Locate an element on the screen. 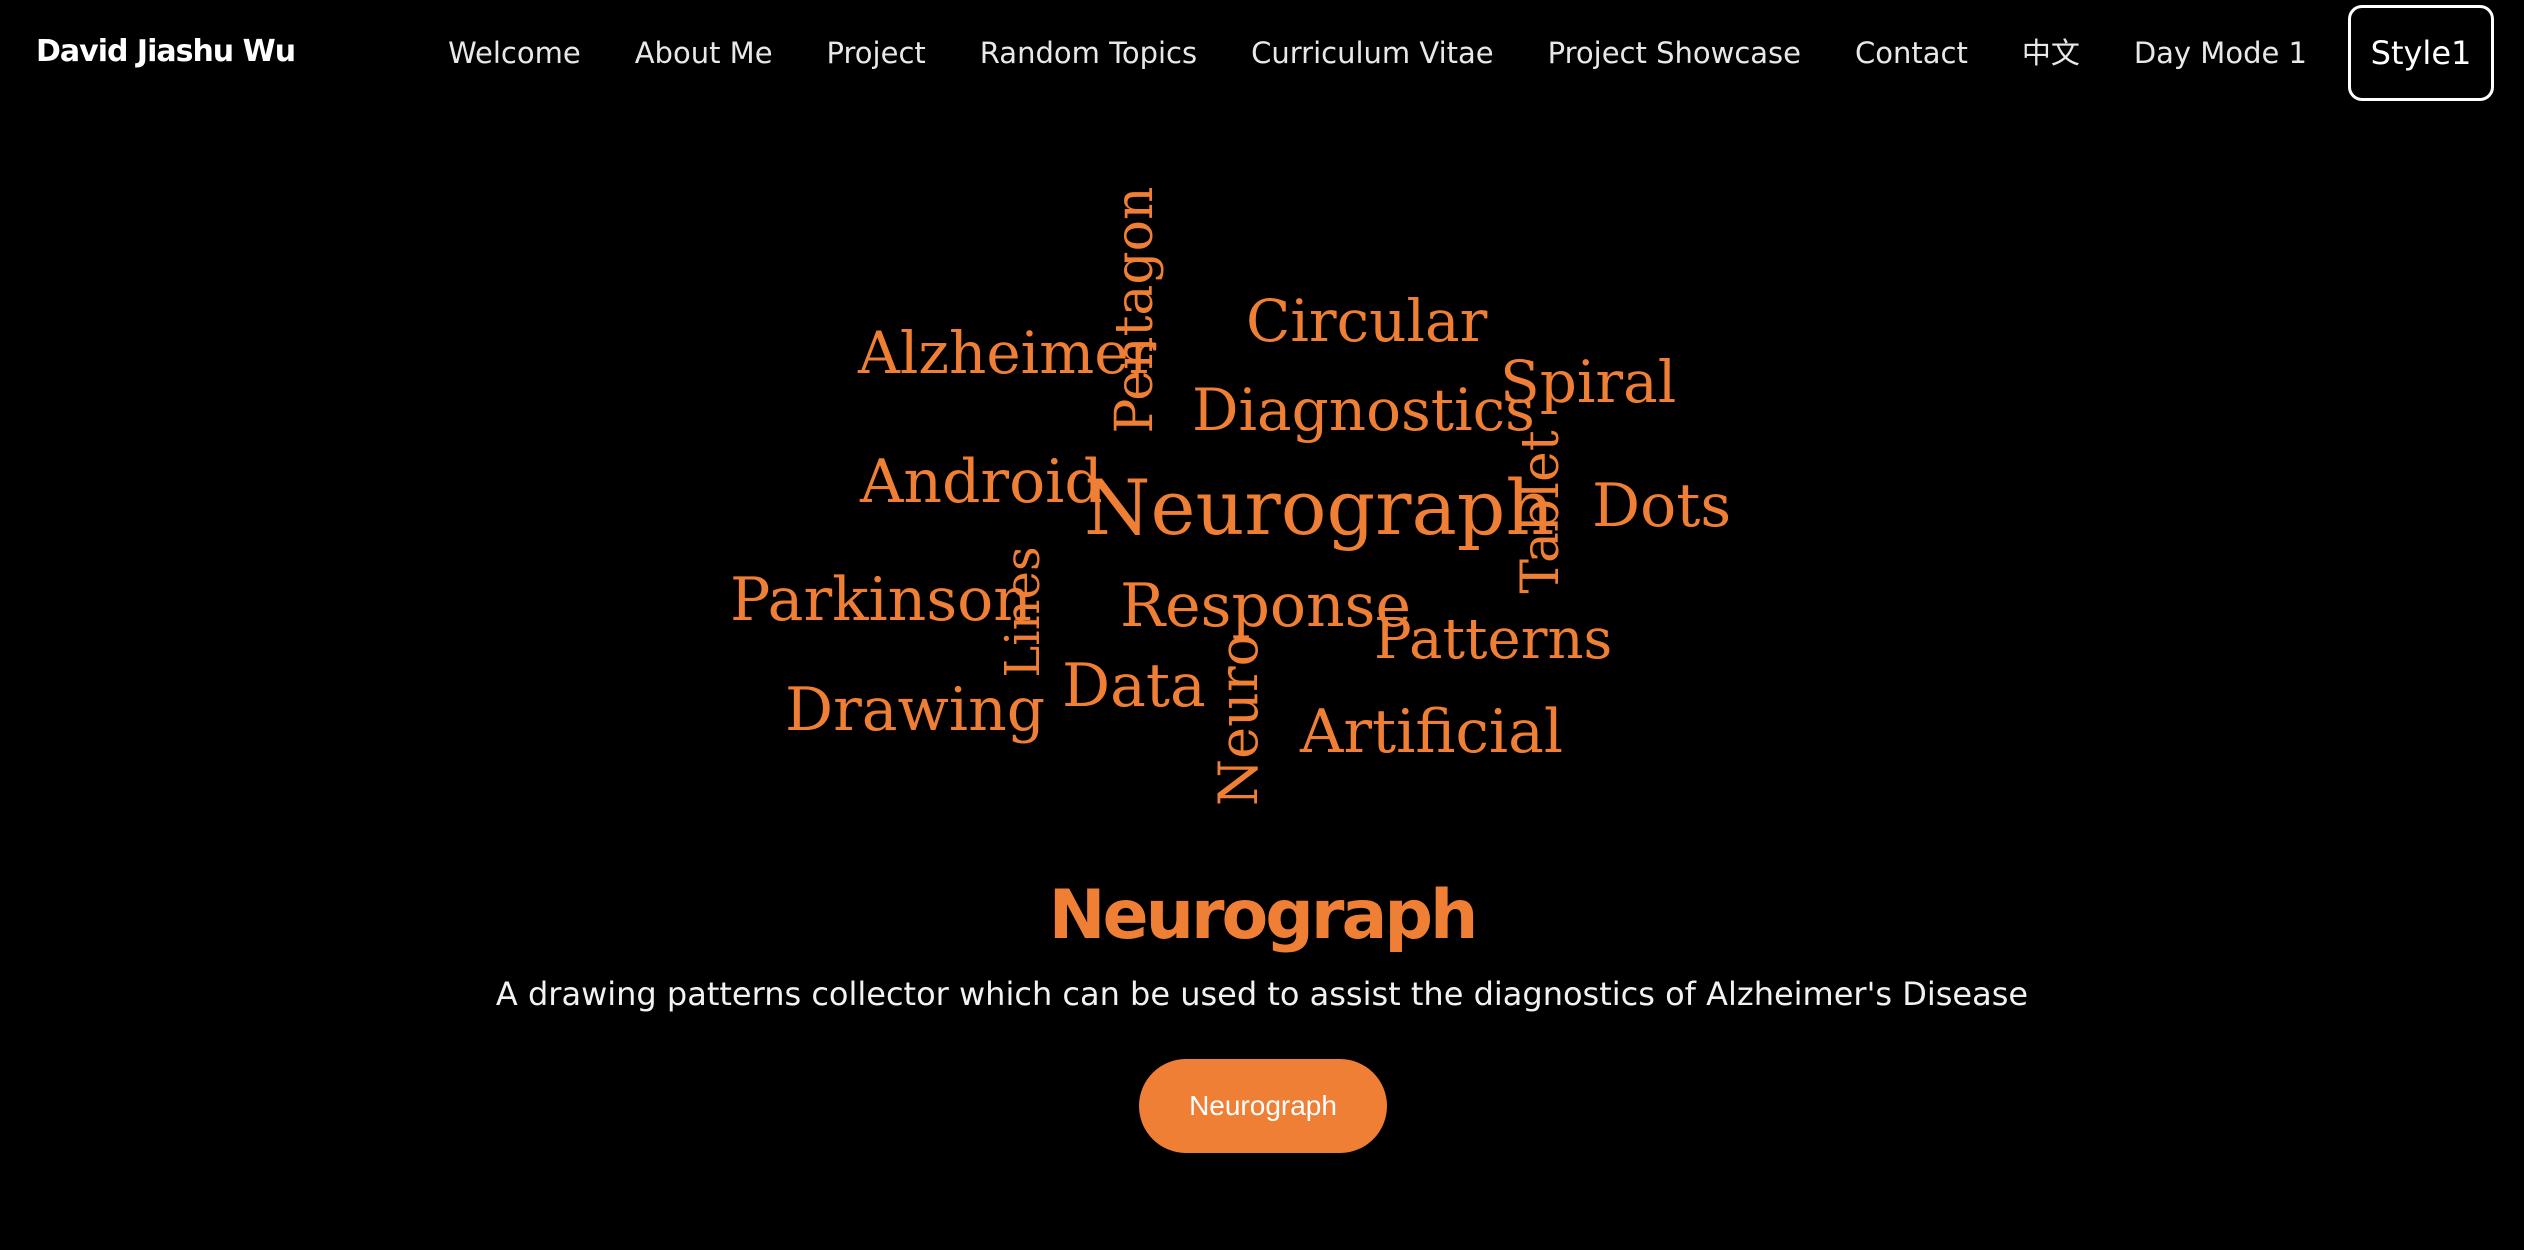  word-cloud-word: Android is located at coordinates (981, 482).